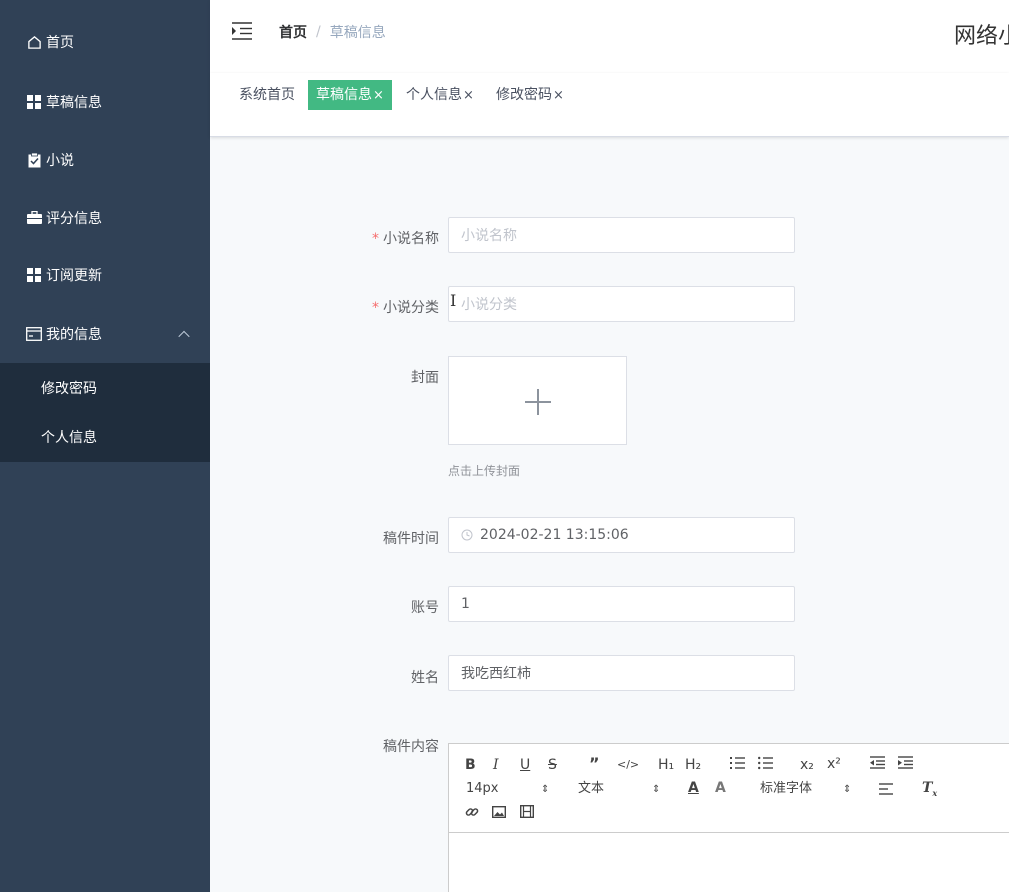  What do you see at coordinates (411, 308) in the screenshot?
I see `label-text: 小说分类` at bounding box center [411, 308].